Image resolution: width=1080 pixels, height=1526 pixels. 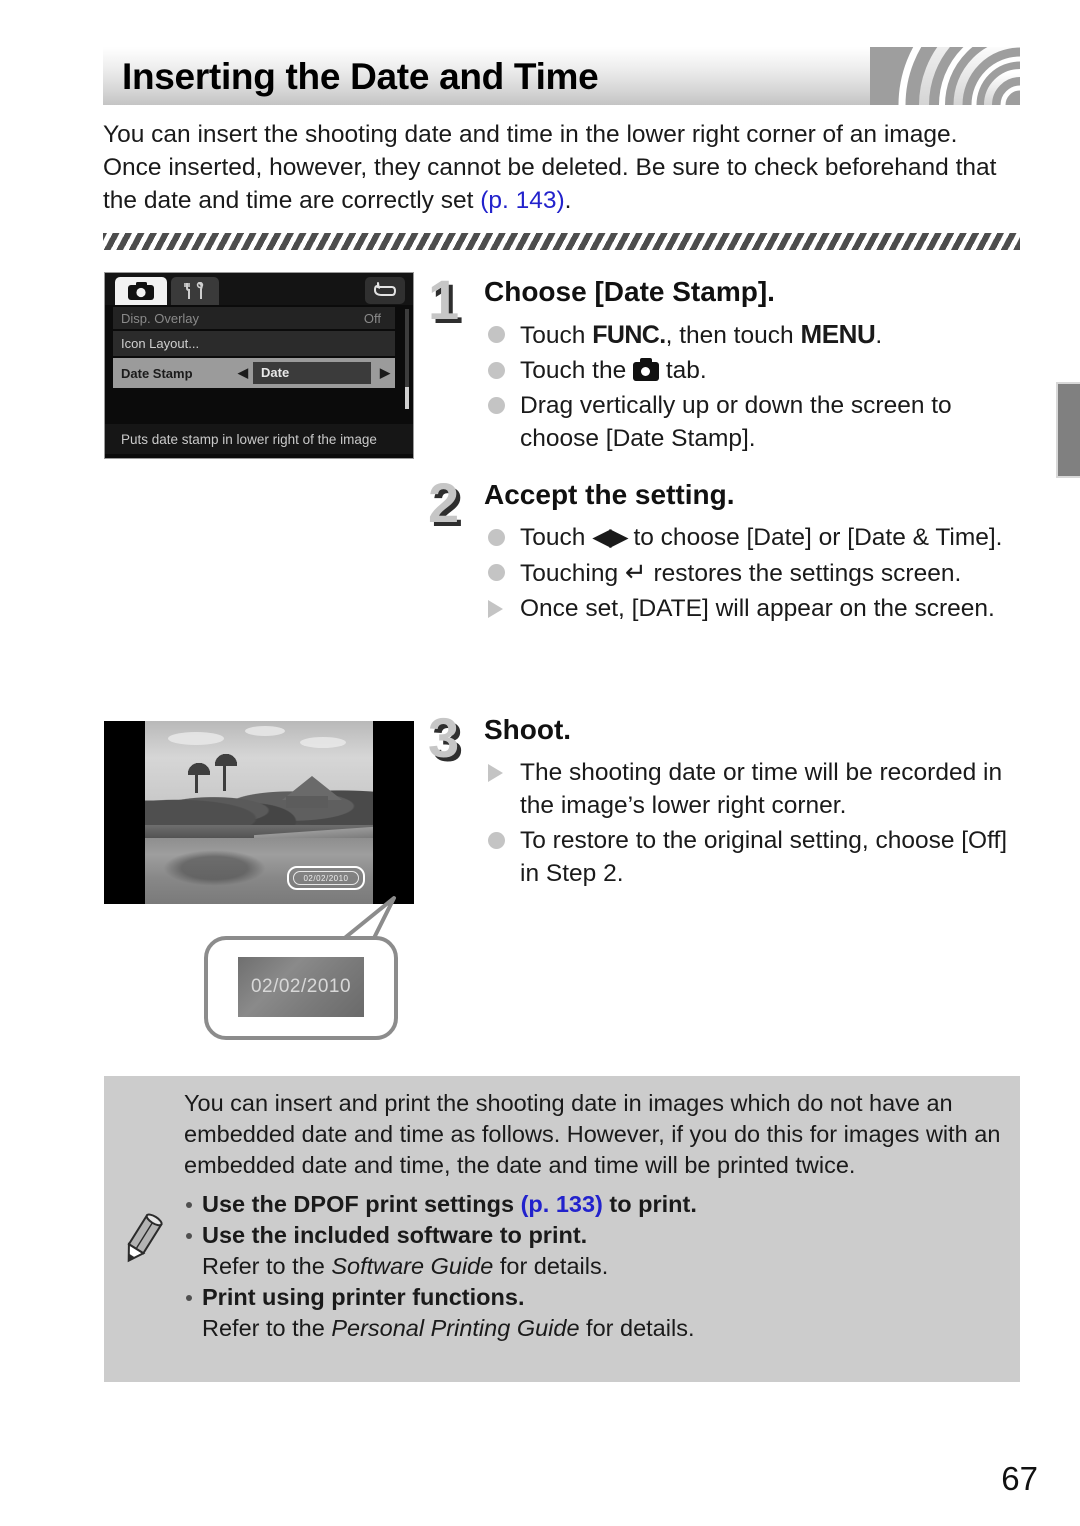 I want to click on lcd-menu-row-date-stamp: Date Stamp ◀ Date ▶, so click(x=254, y=373).